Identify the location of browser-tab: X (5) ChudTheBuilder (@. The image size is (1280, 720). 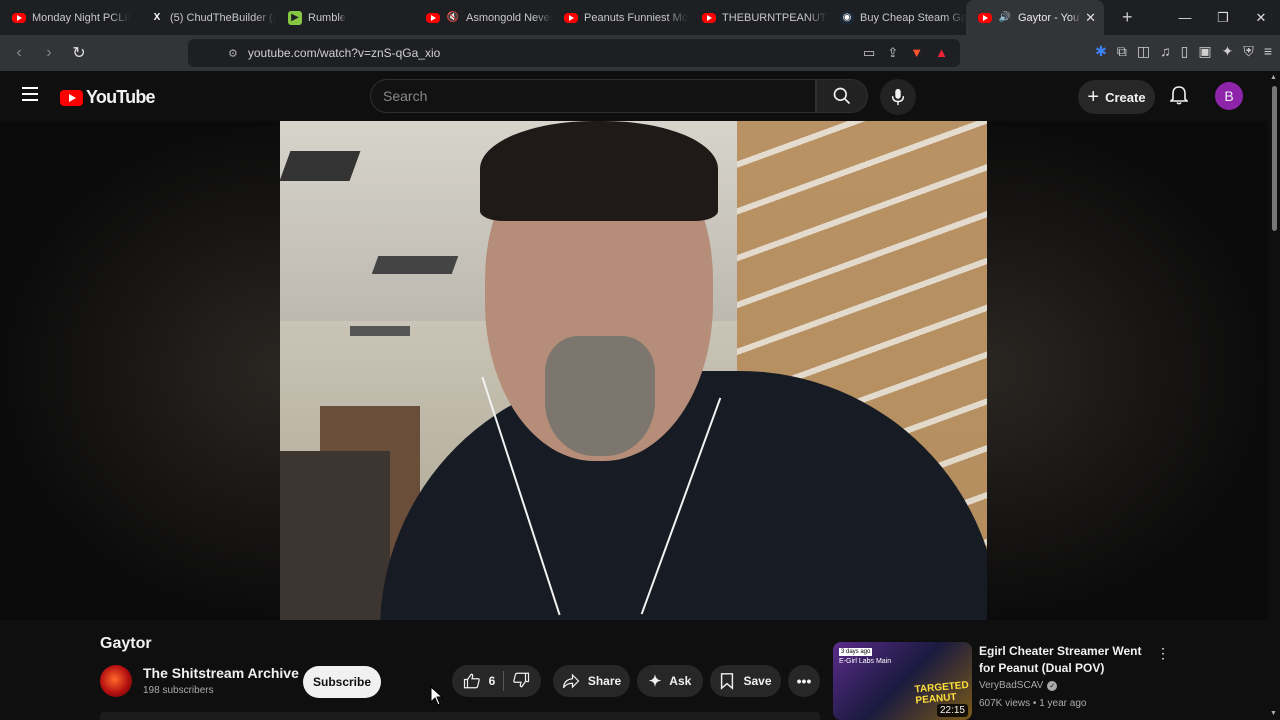
(207, 17).